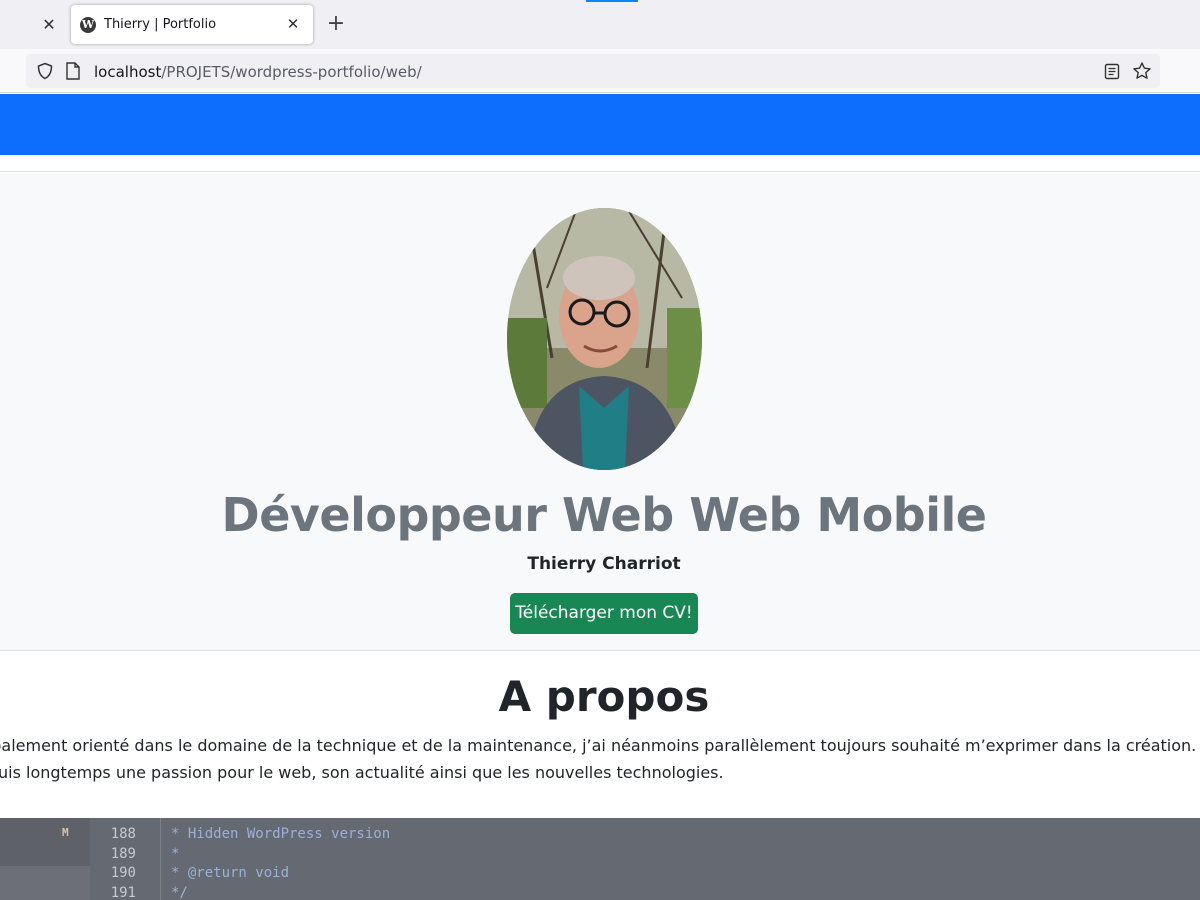  I want to click on reader-view-icon, so click(1112, 71).